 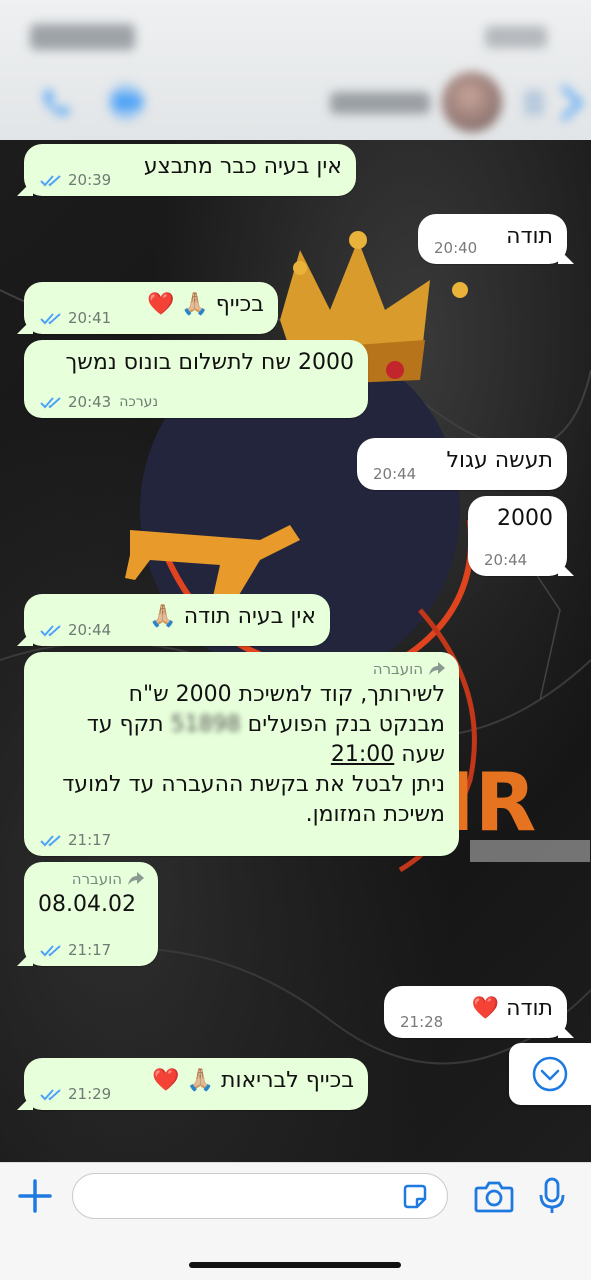 I want to click on message-outgoing: אין בעיה תודה 🙏🏼 20:44, so click(x=177, y=620).